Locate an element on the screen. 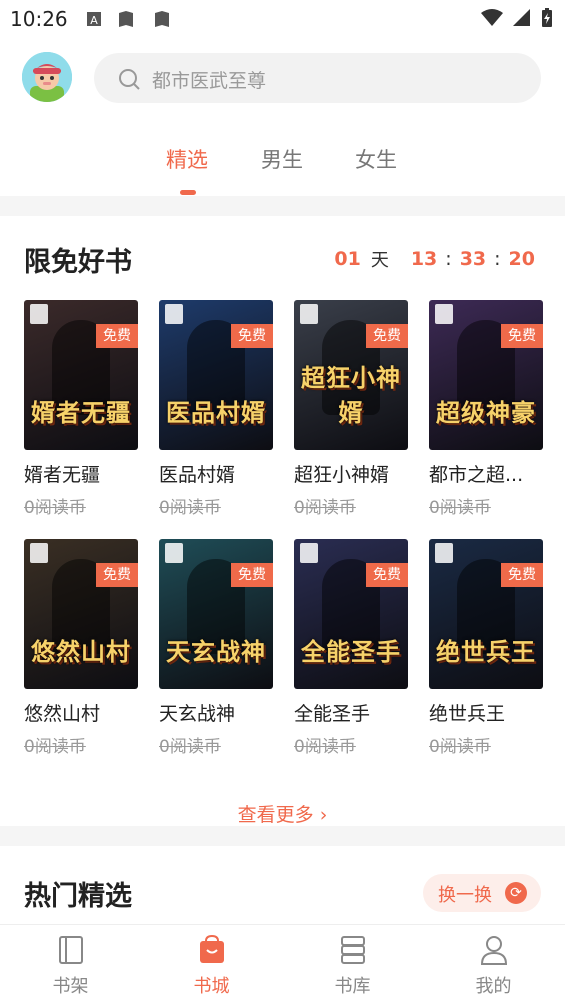 Image resolution: width=565 pixels, height=1005 pixels. battery-icon is located at coordinates (547, 17).